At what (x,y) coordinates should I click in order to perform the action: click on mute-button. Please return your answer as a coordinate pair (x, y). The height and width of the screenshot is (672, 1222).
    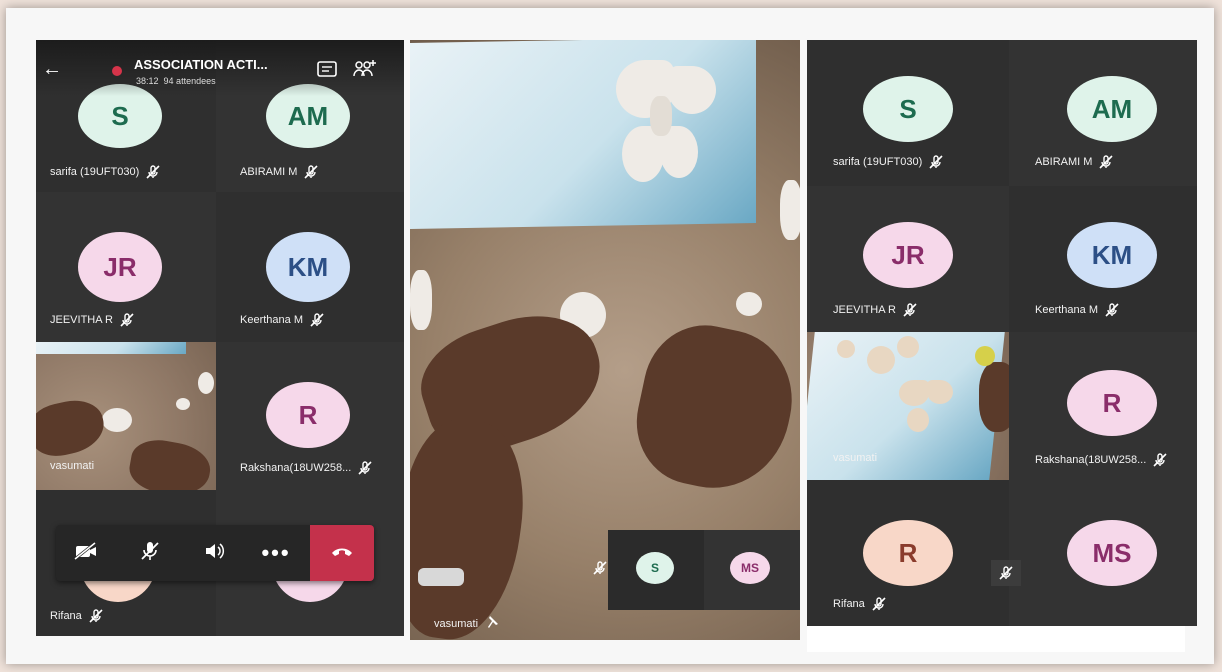
    Looking at the image, I should click on (150, 553).